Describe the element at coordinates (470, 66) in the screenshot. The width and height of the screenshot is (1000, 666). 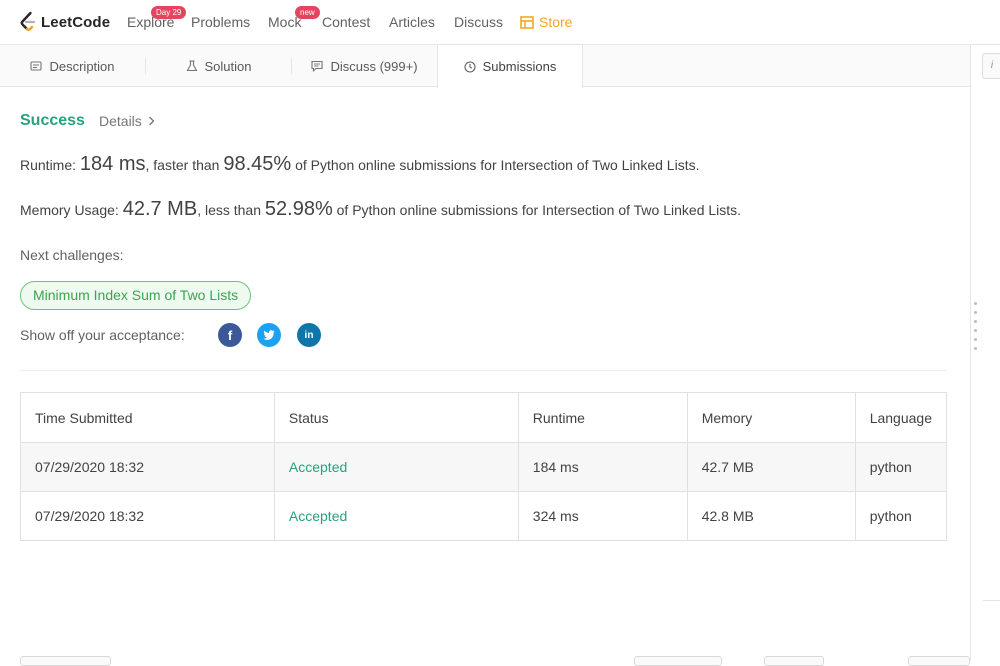
I see `clock-icon` at that location.